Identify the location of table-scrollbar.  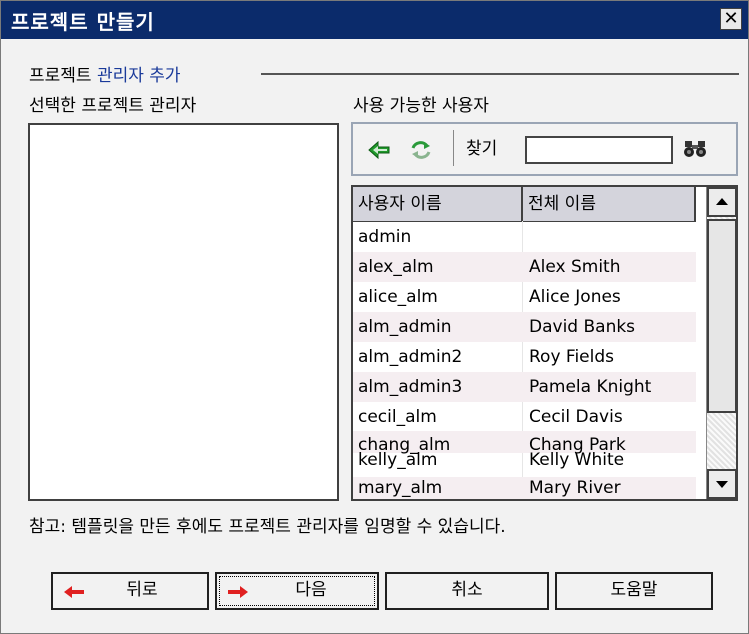
(721, 343).